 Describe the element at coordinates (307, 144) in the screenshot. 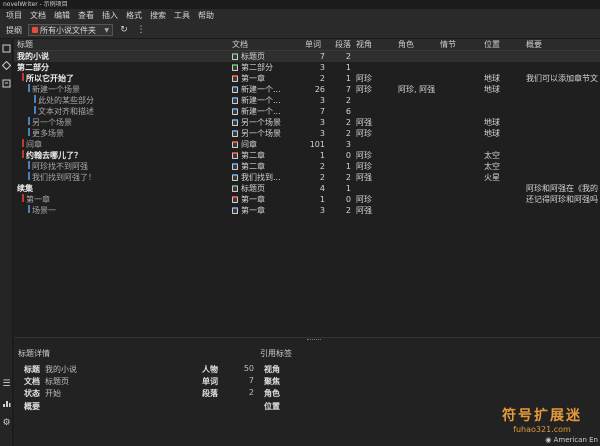

I see `outline-row: 间章 间章 101 3` at that location.